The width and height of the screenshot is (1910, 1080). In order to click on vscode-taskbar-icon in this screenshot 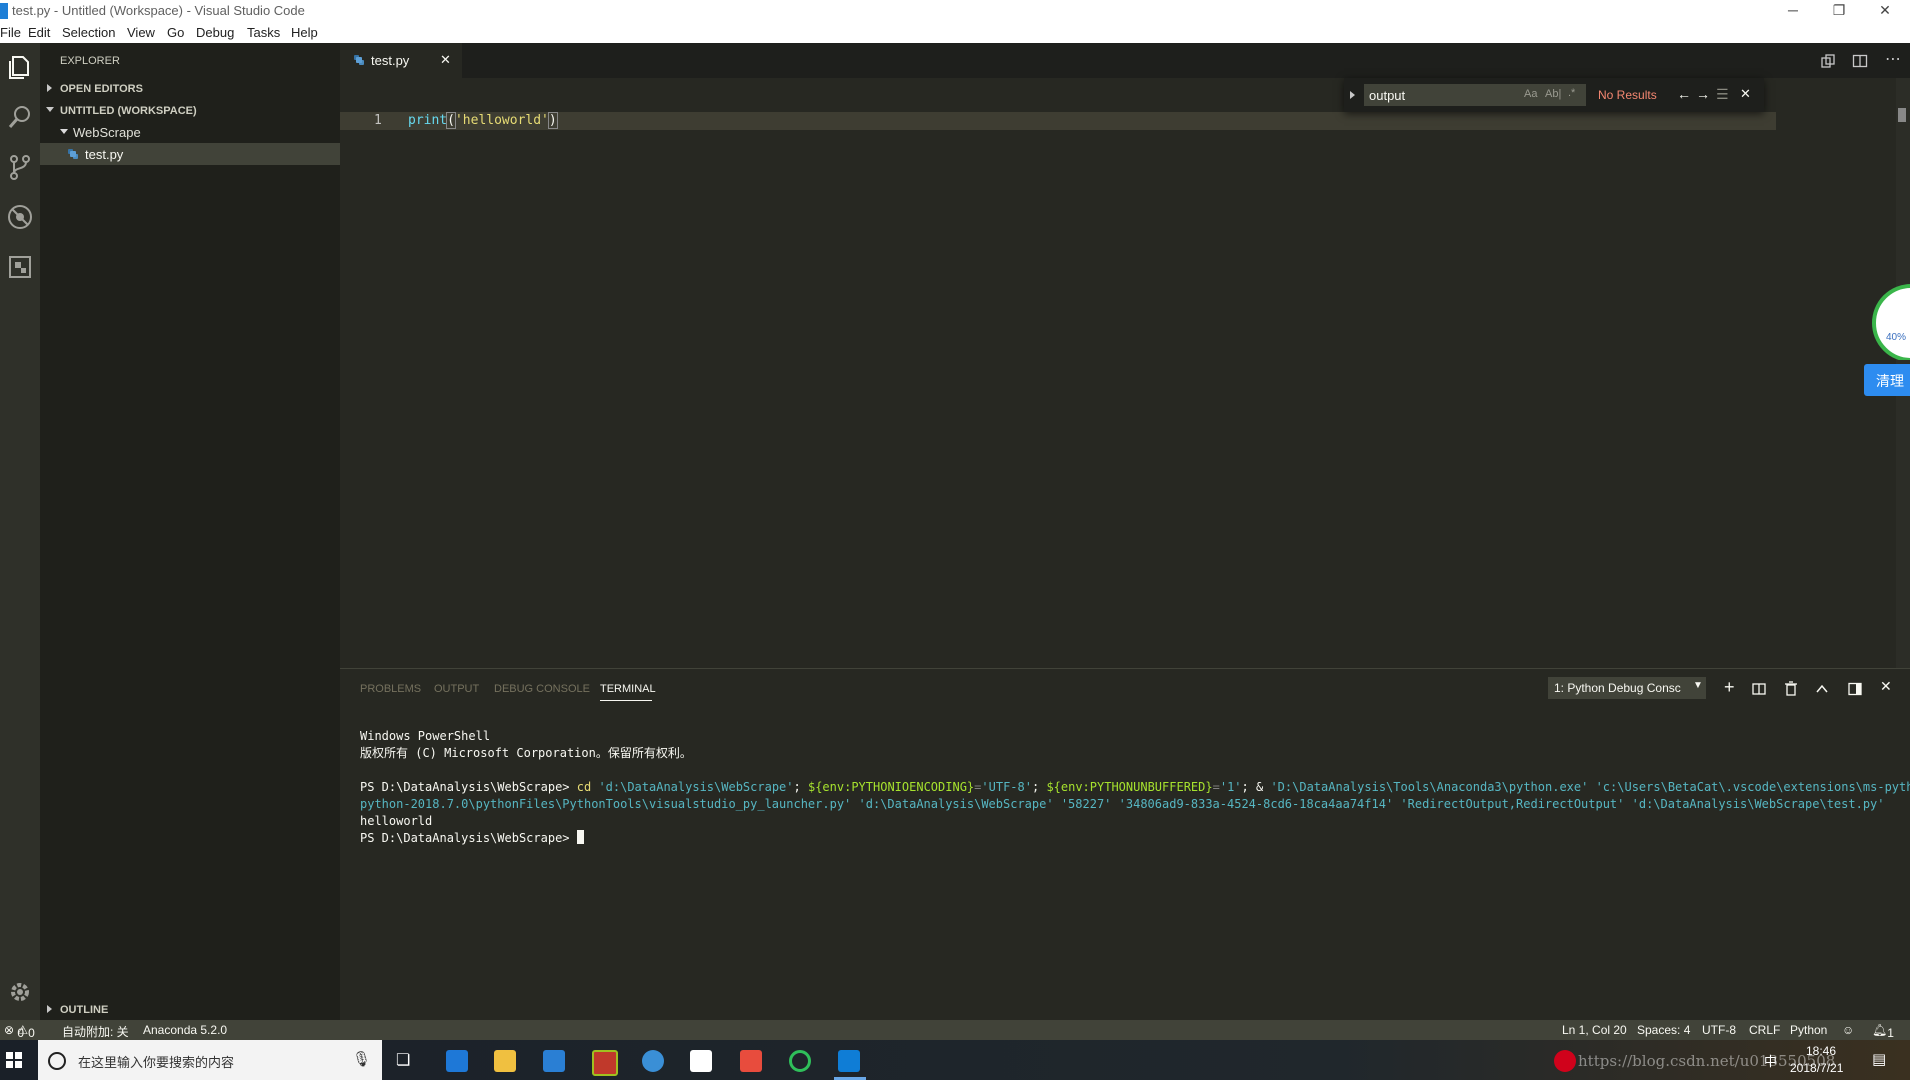, I will do `click(849, 1061)`.